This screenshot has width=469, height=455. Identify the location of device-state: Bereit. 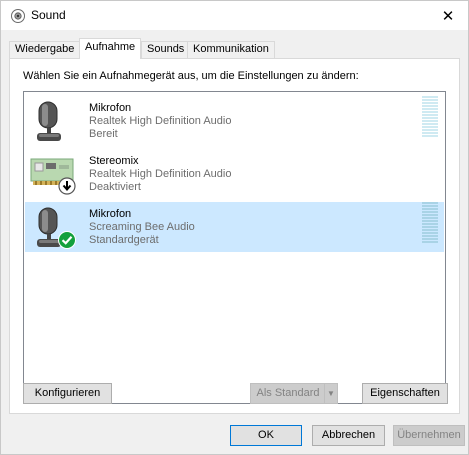
(103, 134).